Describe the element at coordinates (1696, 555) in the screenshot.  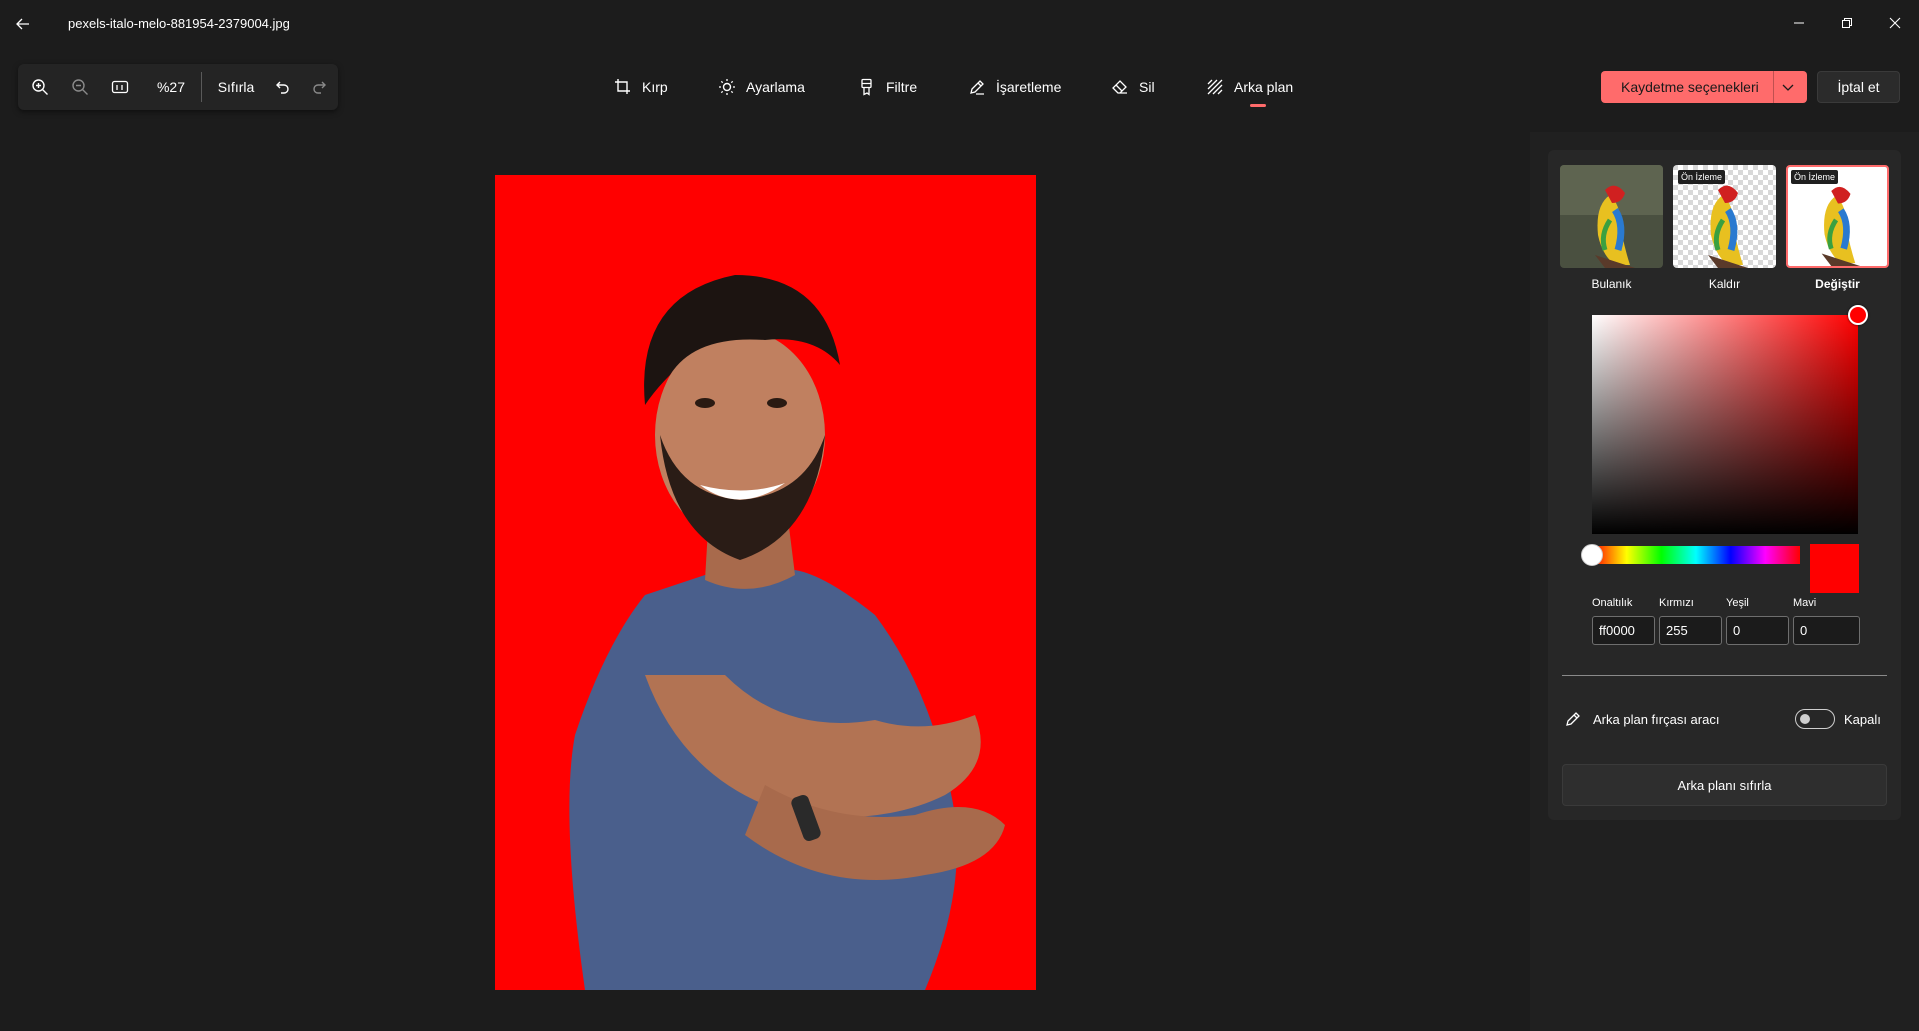
I see `hue-slider` at that location.